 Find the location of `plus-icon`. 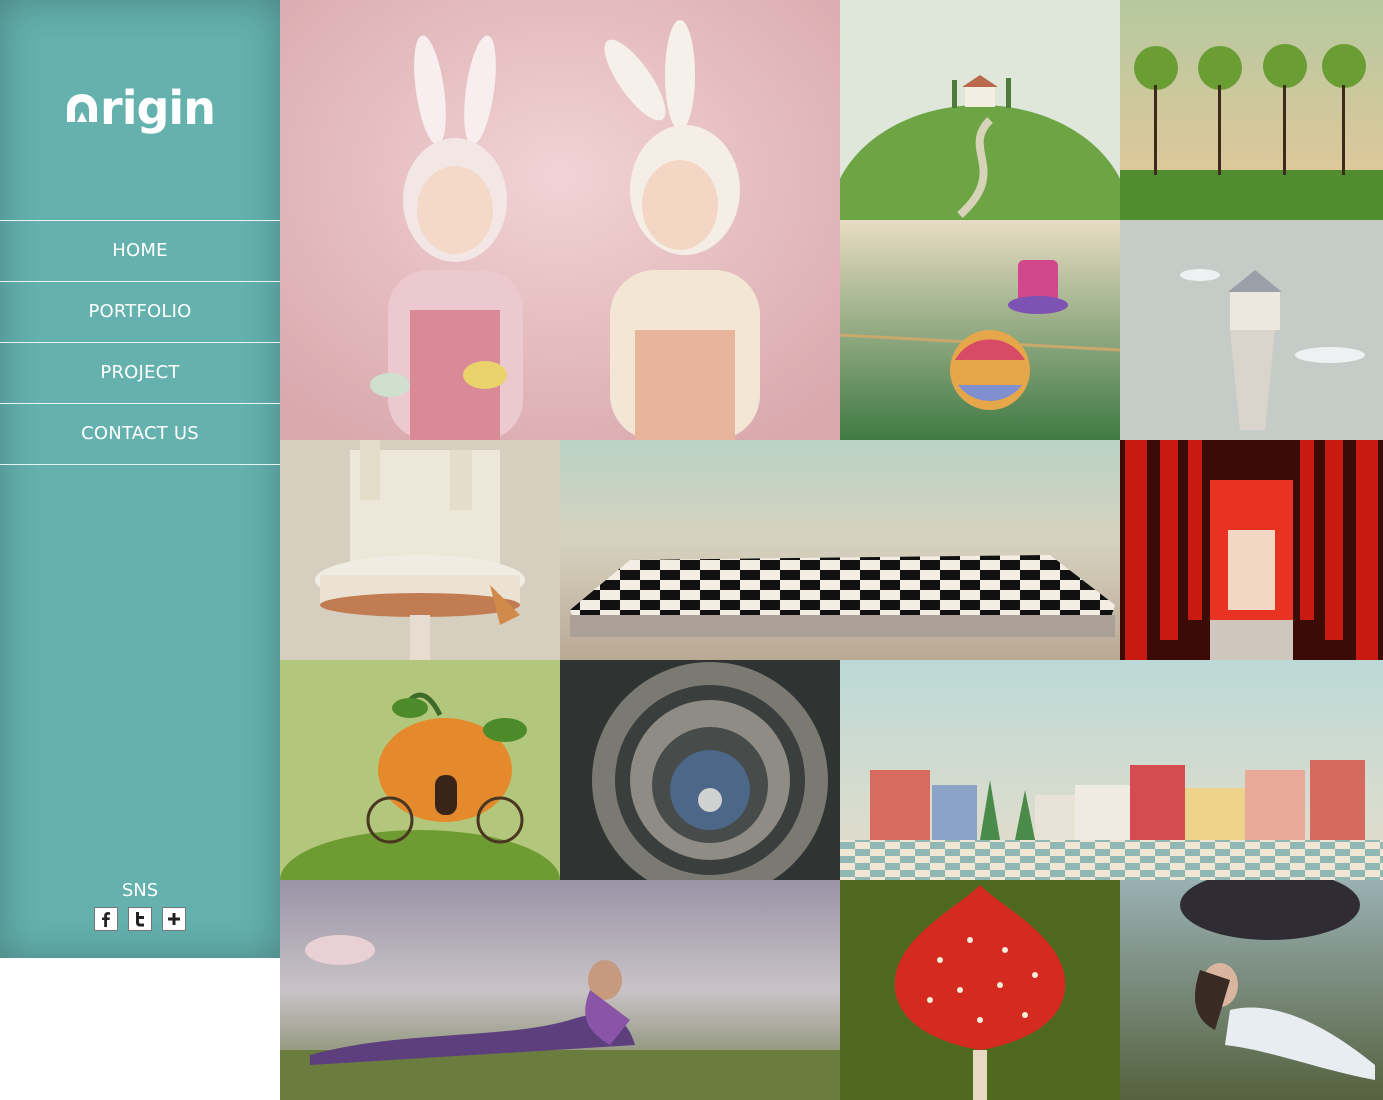

plus-icon is located at coordinates (174, 919).